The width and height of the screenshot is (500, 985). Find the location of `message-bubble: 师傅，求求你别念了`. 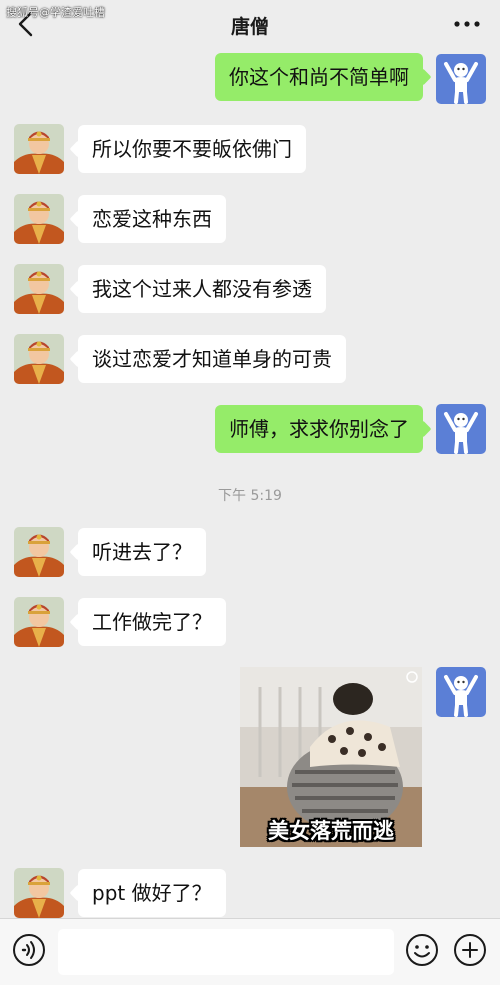

message-bubble: 师傅，求求你别念了 is located at coordinates (319, 429).